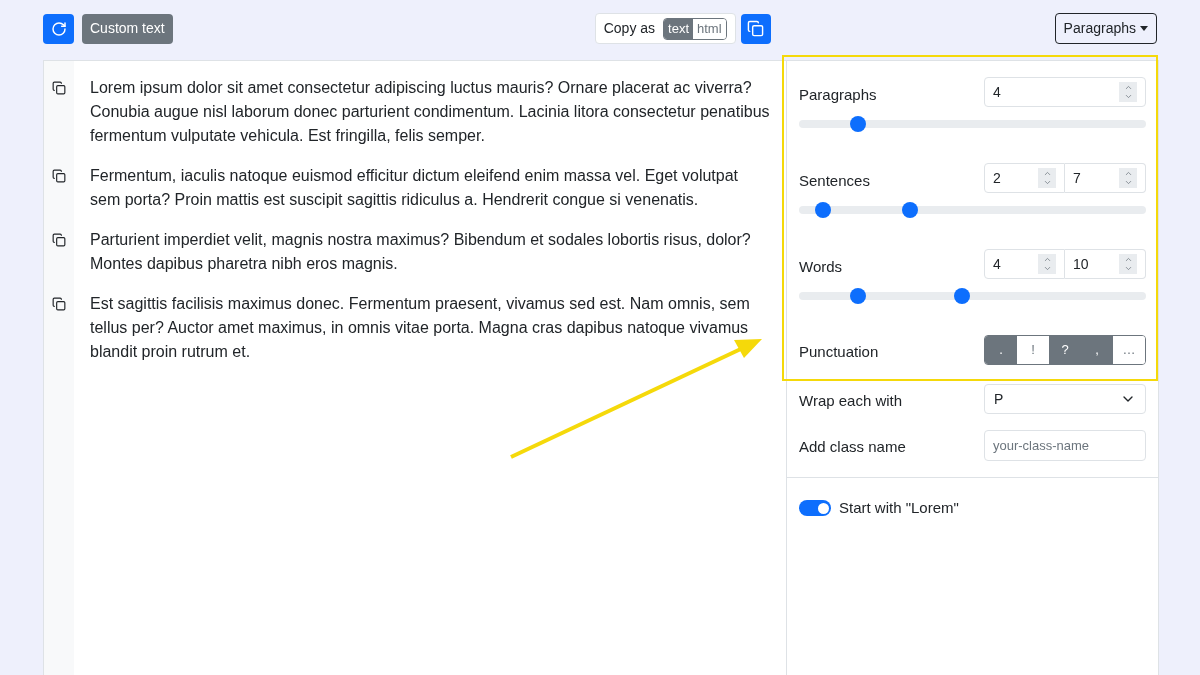  I want to click on setting-label: Paragraphs, so click(838, 94).